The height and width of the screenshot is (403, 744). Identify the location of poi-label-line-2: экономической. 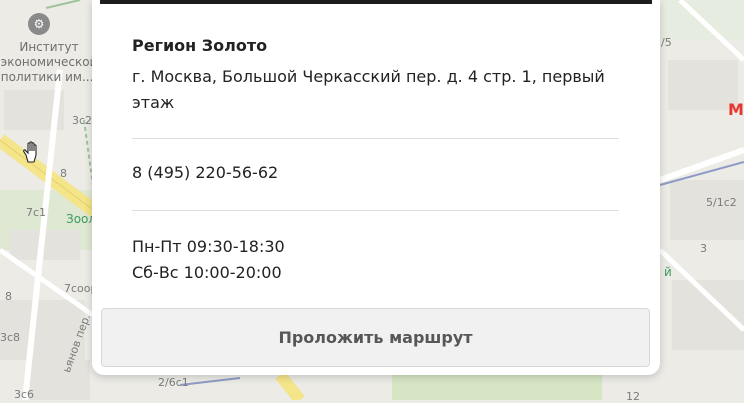
(49, 62).